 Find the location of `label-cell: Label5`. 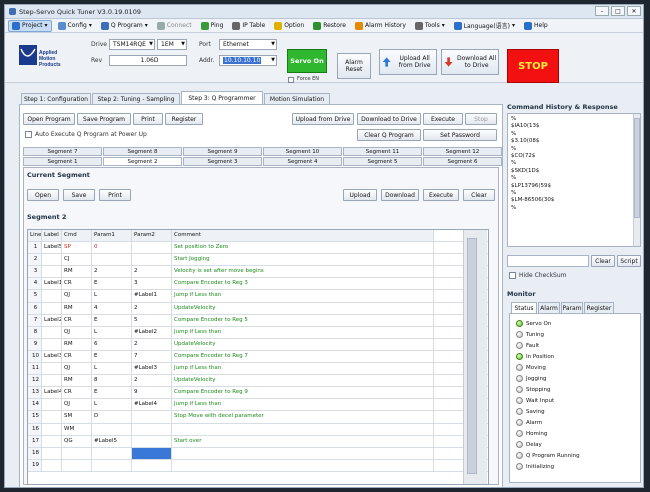

label-cell: Label5 is located at coordinates (52, 248).